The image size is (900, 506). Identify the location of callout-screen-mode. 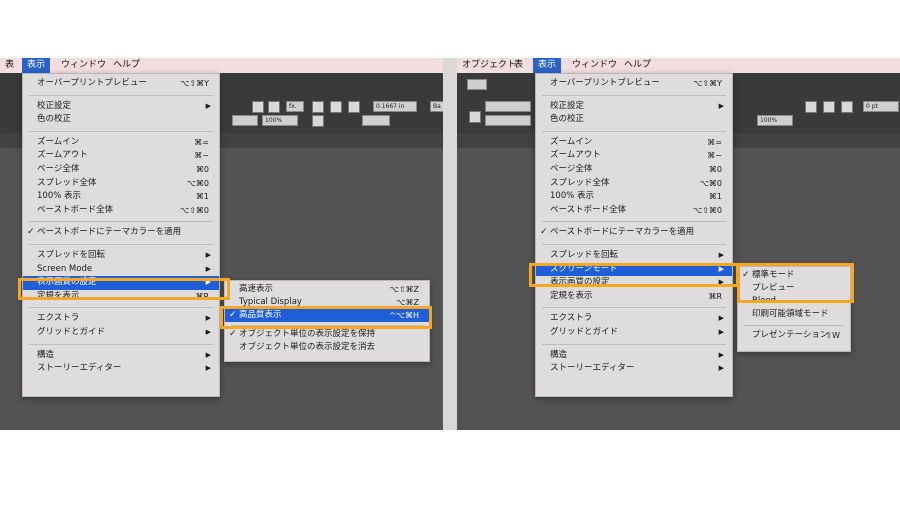
(634, 275).